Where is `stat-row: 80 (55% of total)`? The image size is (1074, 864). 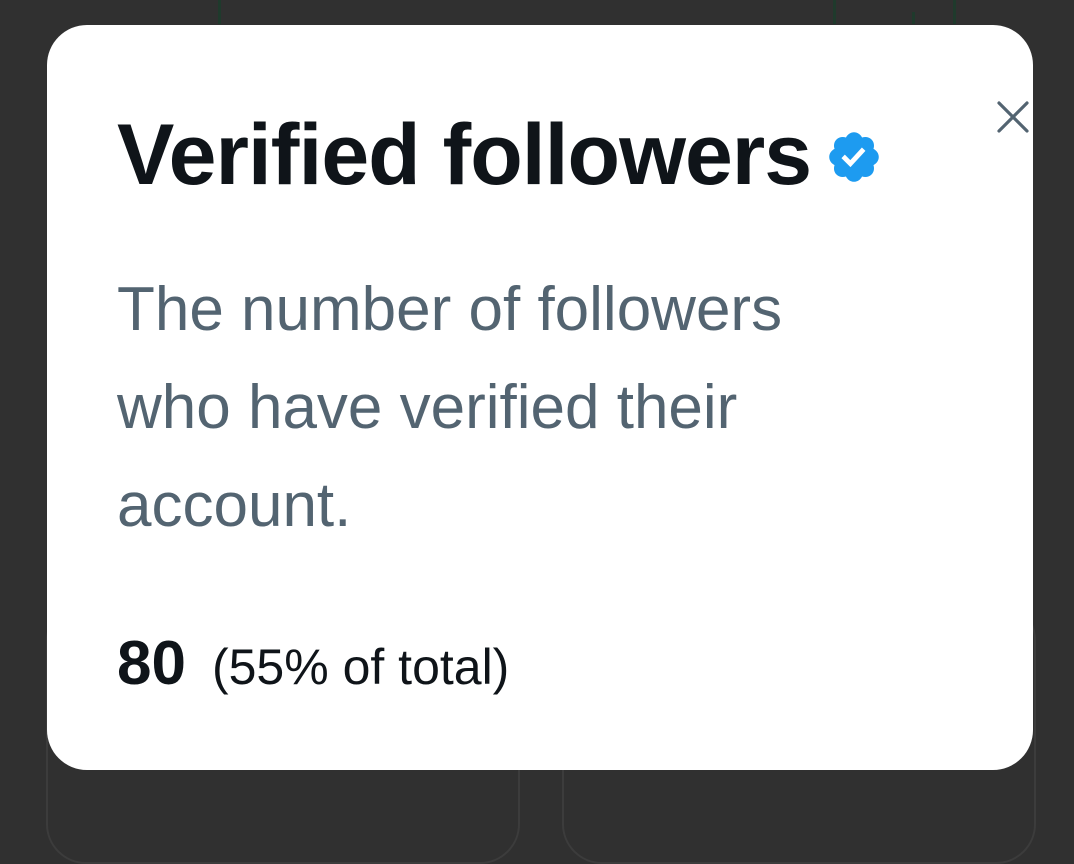
stat-row: 80 (55% of total) is located at coordinates (313, 663).